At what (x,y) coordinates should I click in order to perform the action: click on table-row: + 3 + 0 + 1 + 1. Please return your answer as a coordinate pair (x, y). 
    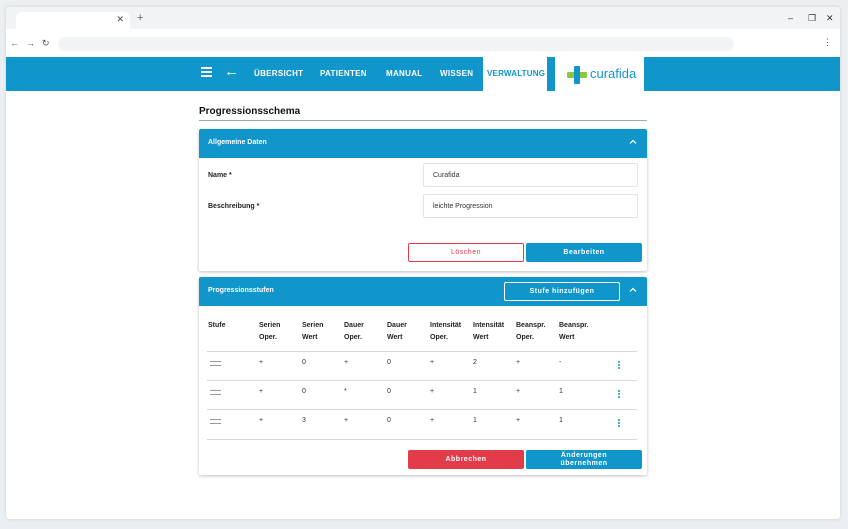
    Looking at the image, I should click on (422, 423).